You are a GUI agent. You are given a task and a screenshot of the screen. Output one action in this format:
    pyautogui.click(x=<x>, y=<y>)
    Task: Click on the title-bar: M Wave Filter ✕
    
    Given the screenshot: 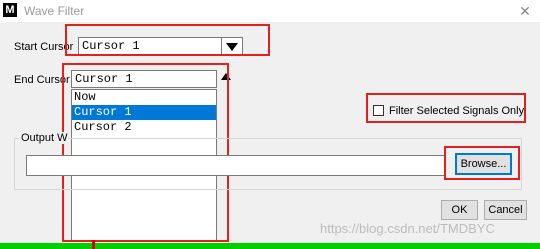 What is the action you would take?
    pyautogui.click(x=270, y=11)
    